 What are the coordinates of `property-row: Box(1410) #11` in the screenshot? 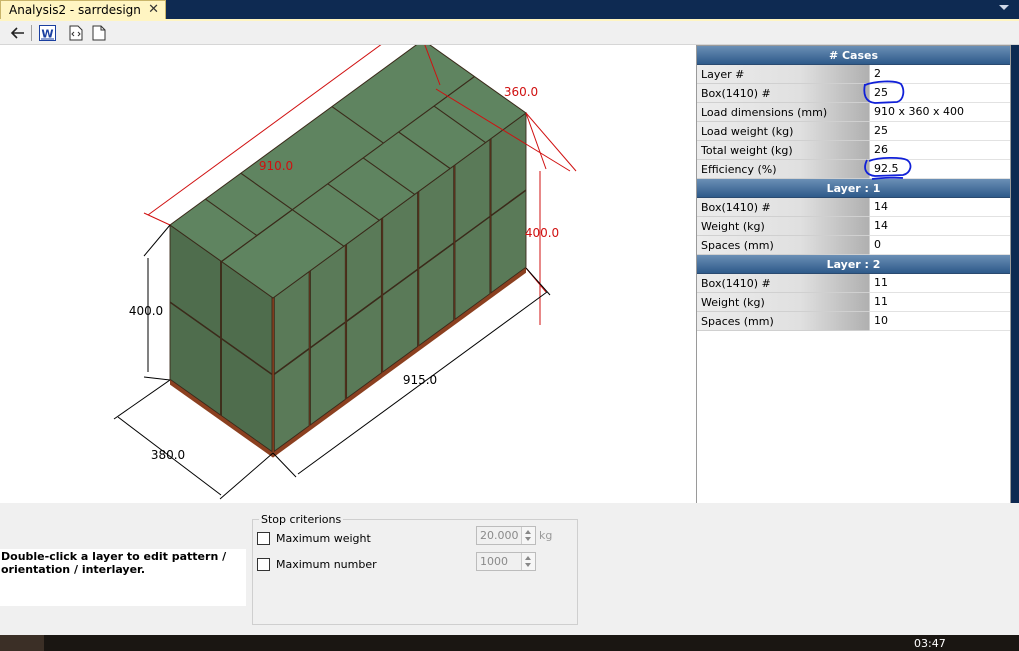 It's located at (853, 283).